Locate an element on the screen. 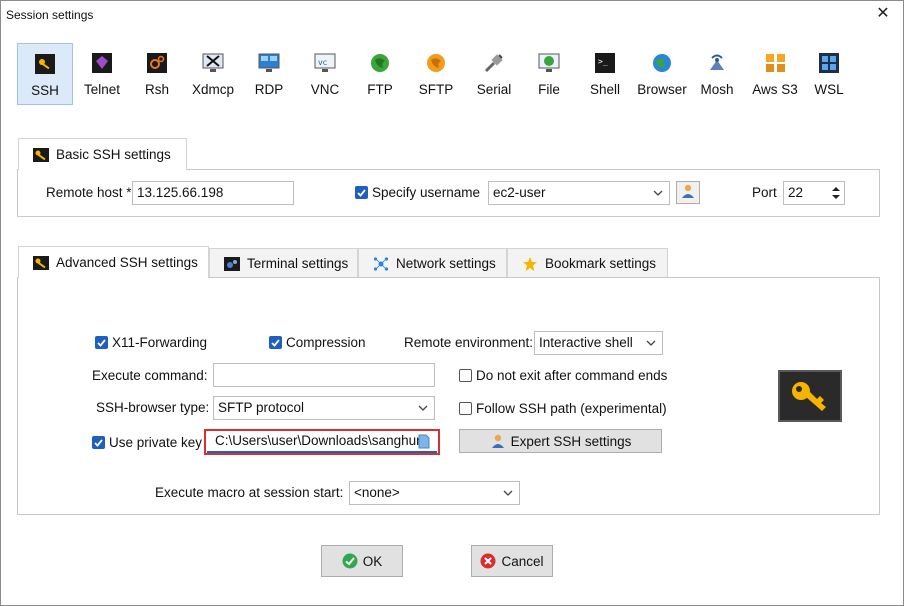 The image size is (904, 606). session-label: Telnet is located at coordinates (102, 89).